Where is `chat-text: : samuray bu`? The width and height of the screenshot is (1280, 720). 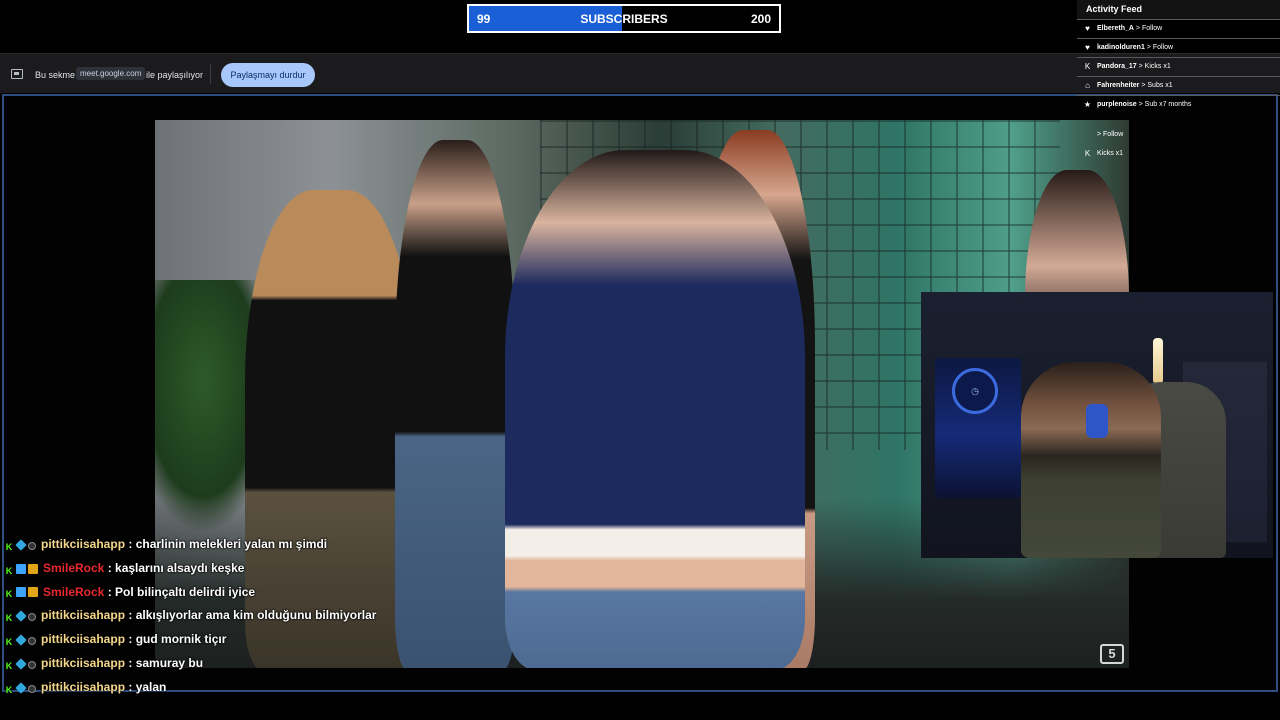 chat-text: : samuray bu is located at coordinates (164, 663).